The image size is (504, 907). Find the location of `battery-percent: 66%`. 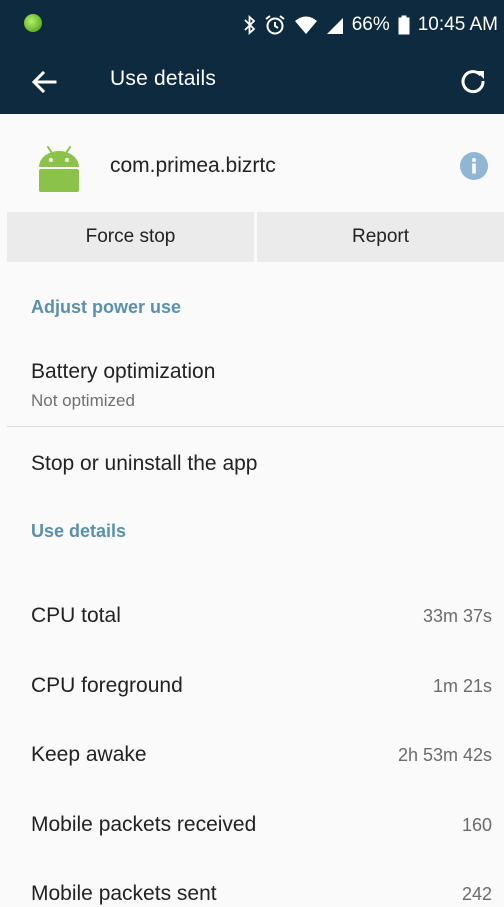

battery-percent: 66% is located at coordinates (370, 24).